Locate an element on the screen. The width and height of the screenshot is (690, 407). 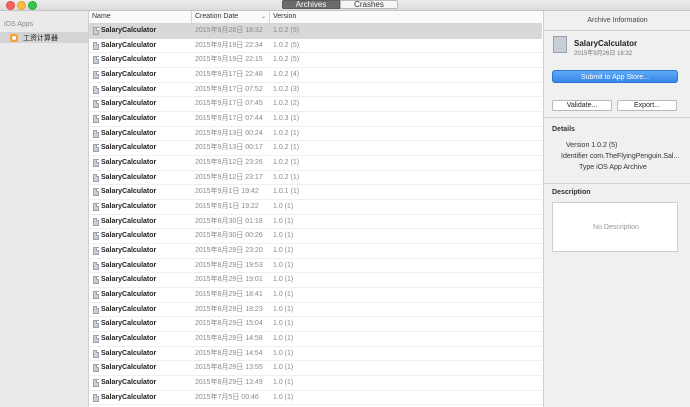
detail-type-value: iOS App Archive is located at coordinates (621, 167).